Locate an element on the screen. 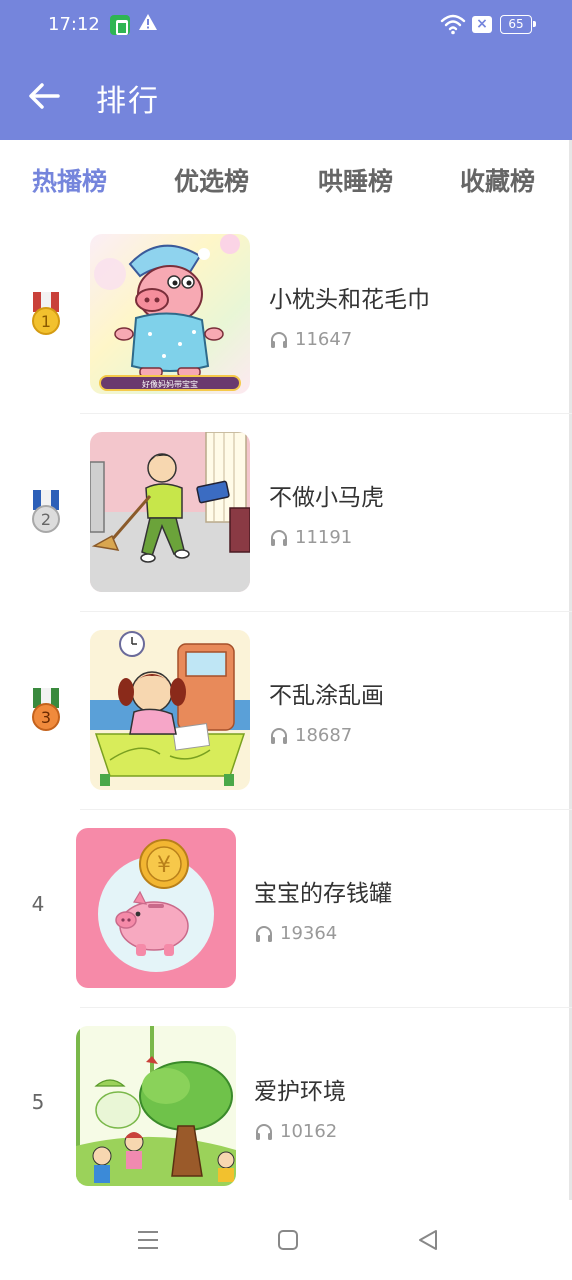  tab-hot: 热播榜 is located at coordinates (69, 180).